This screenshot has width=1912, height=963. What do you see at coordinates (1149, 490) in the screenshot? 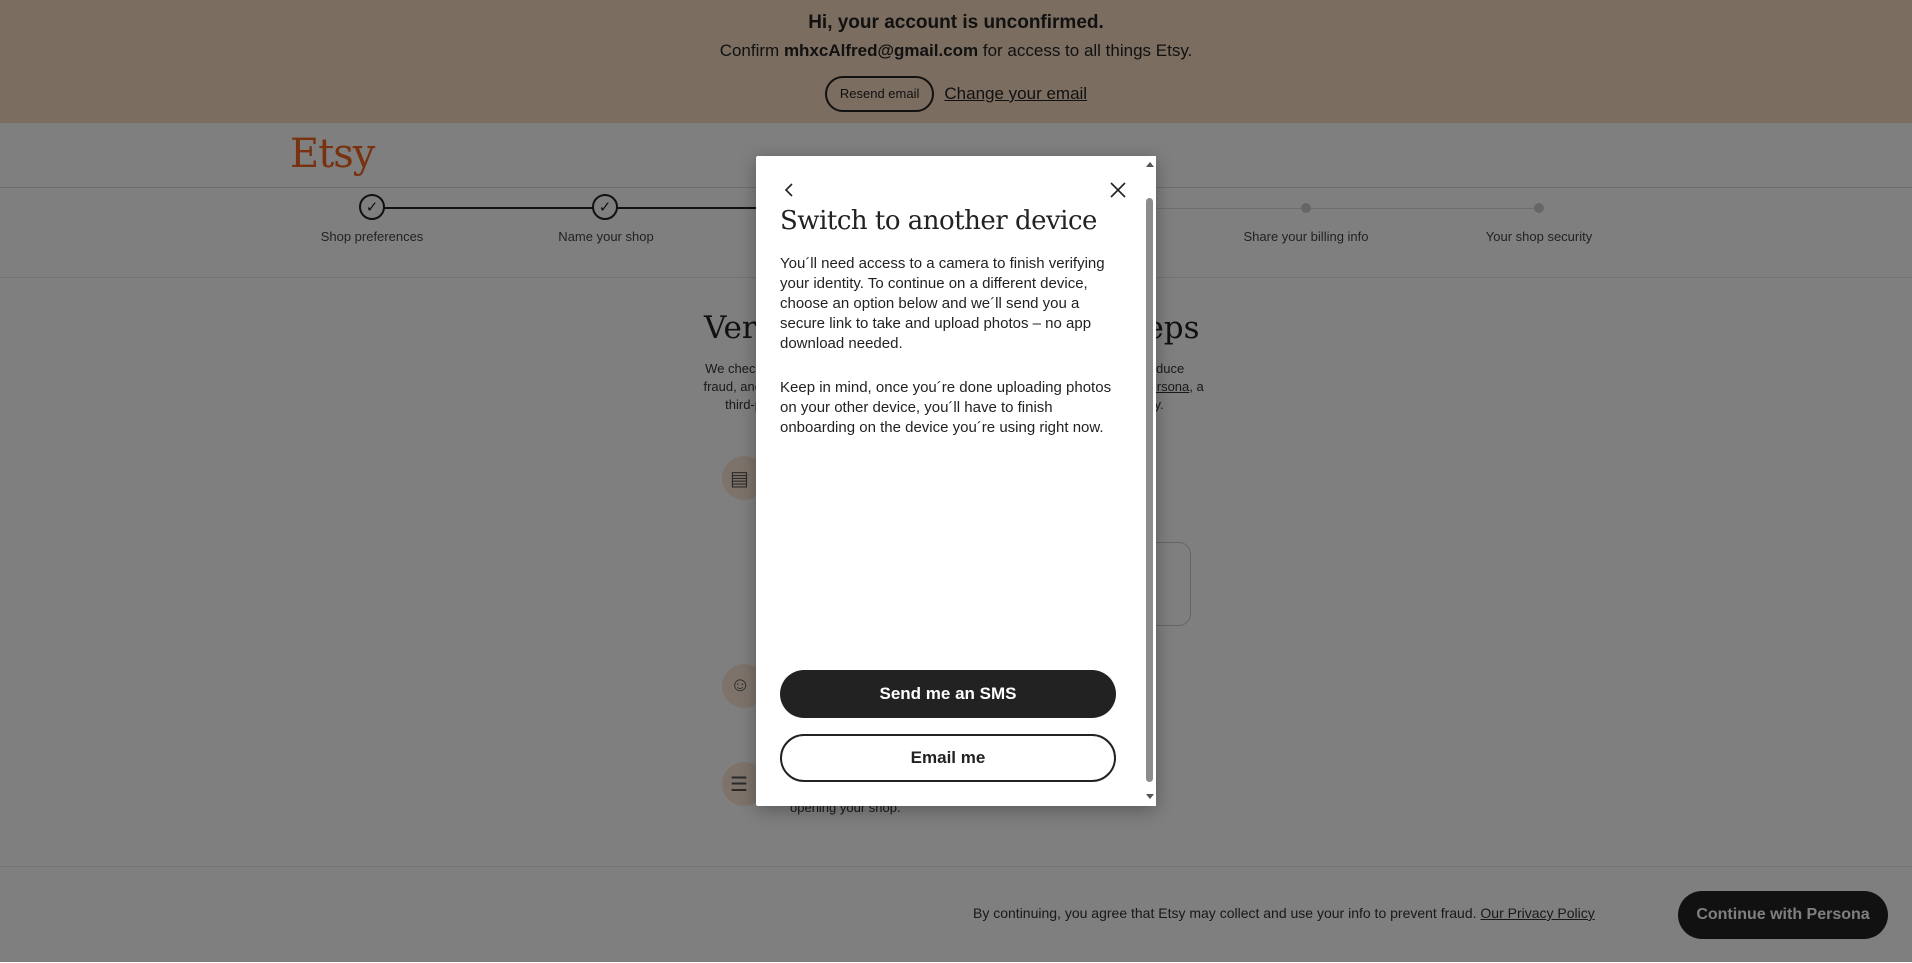
I see `scrollbar-thumb` at bounding box center [1149, 490].